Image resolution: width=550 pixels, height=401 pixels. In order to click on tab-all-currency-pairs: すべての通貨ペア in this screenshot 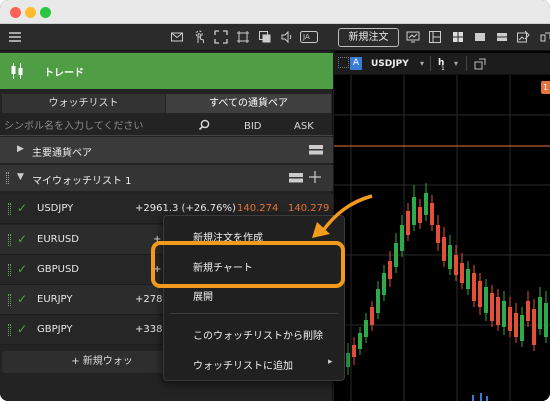, I will do `click(248, 103)`.